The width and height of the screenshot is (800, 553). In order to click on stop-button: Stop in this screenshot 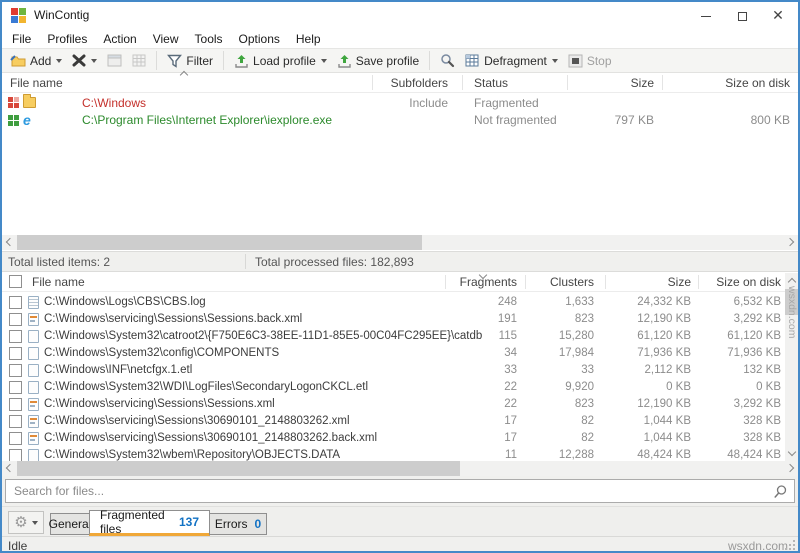, I will do `click(590, 61)`.